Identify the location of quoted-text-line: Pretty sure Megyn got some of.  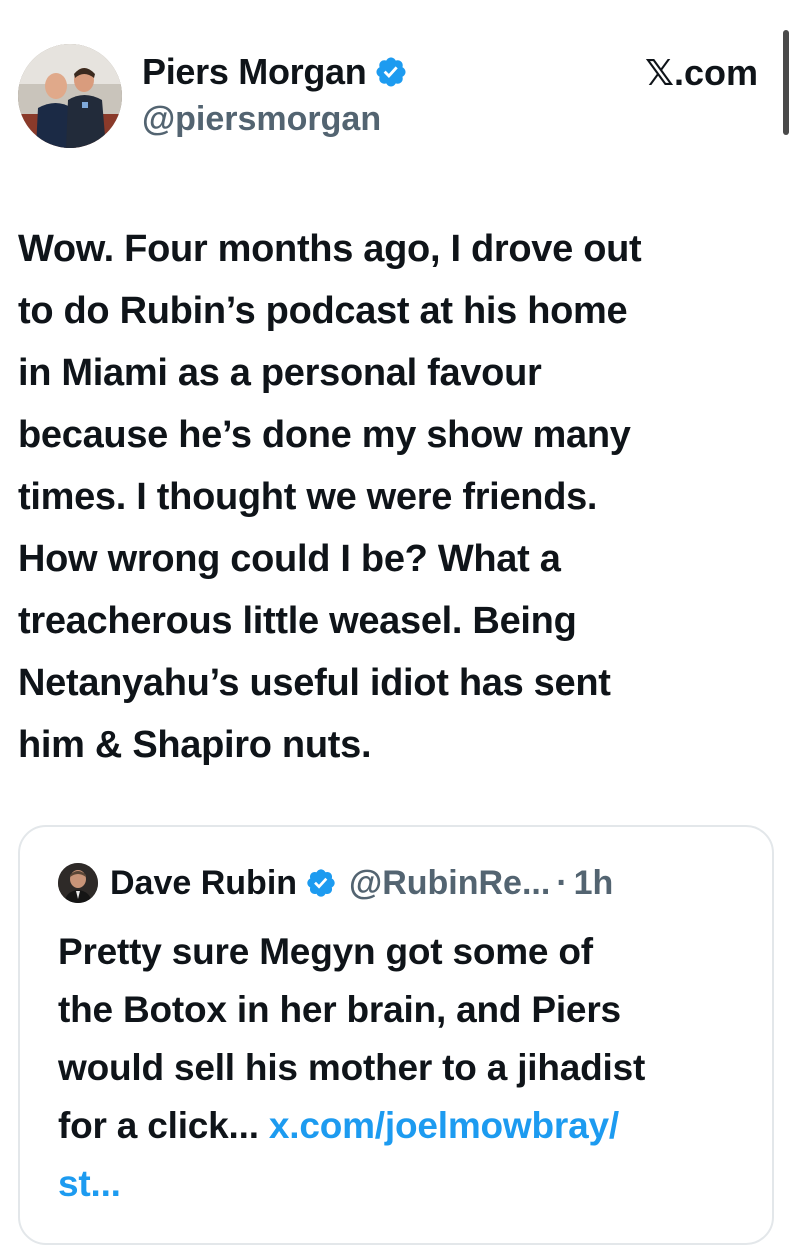
(325, 951).